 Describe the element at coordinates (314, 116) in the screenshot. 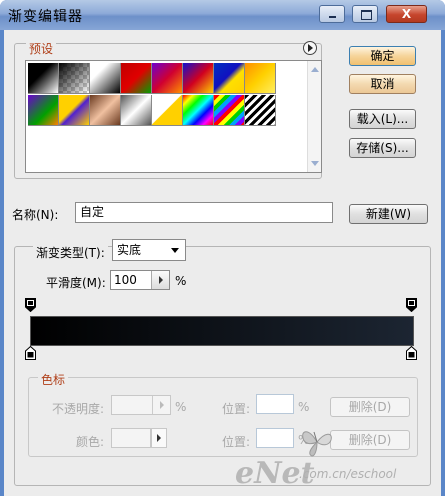

I see `preset-scrollbar` at that location.